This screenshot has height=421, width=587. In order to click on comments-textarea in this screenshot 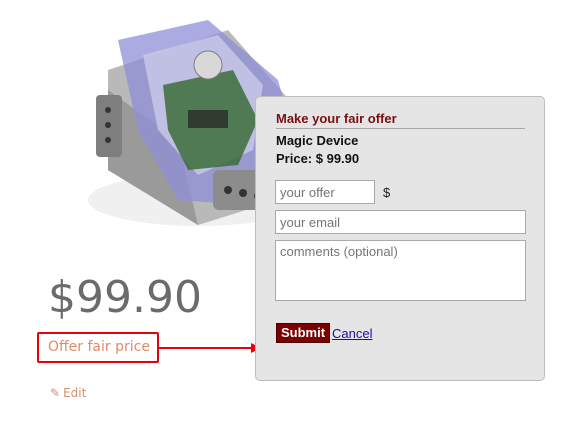, I will do `click(400, 270)`.